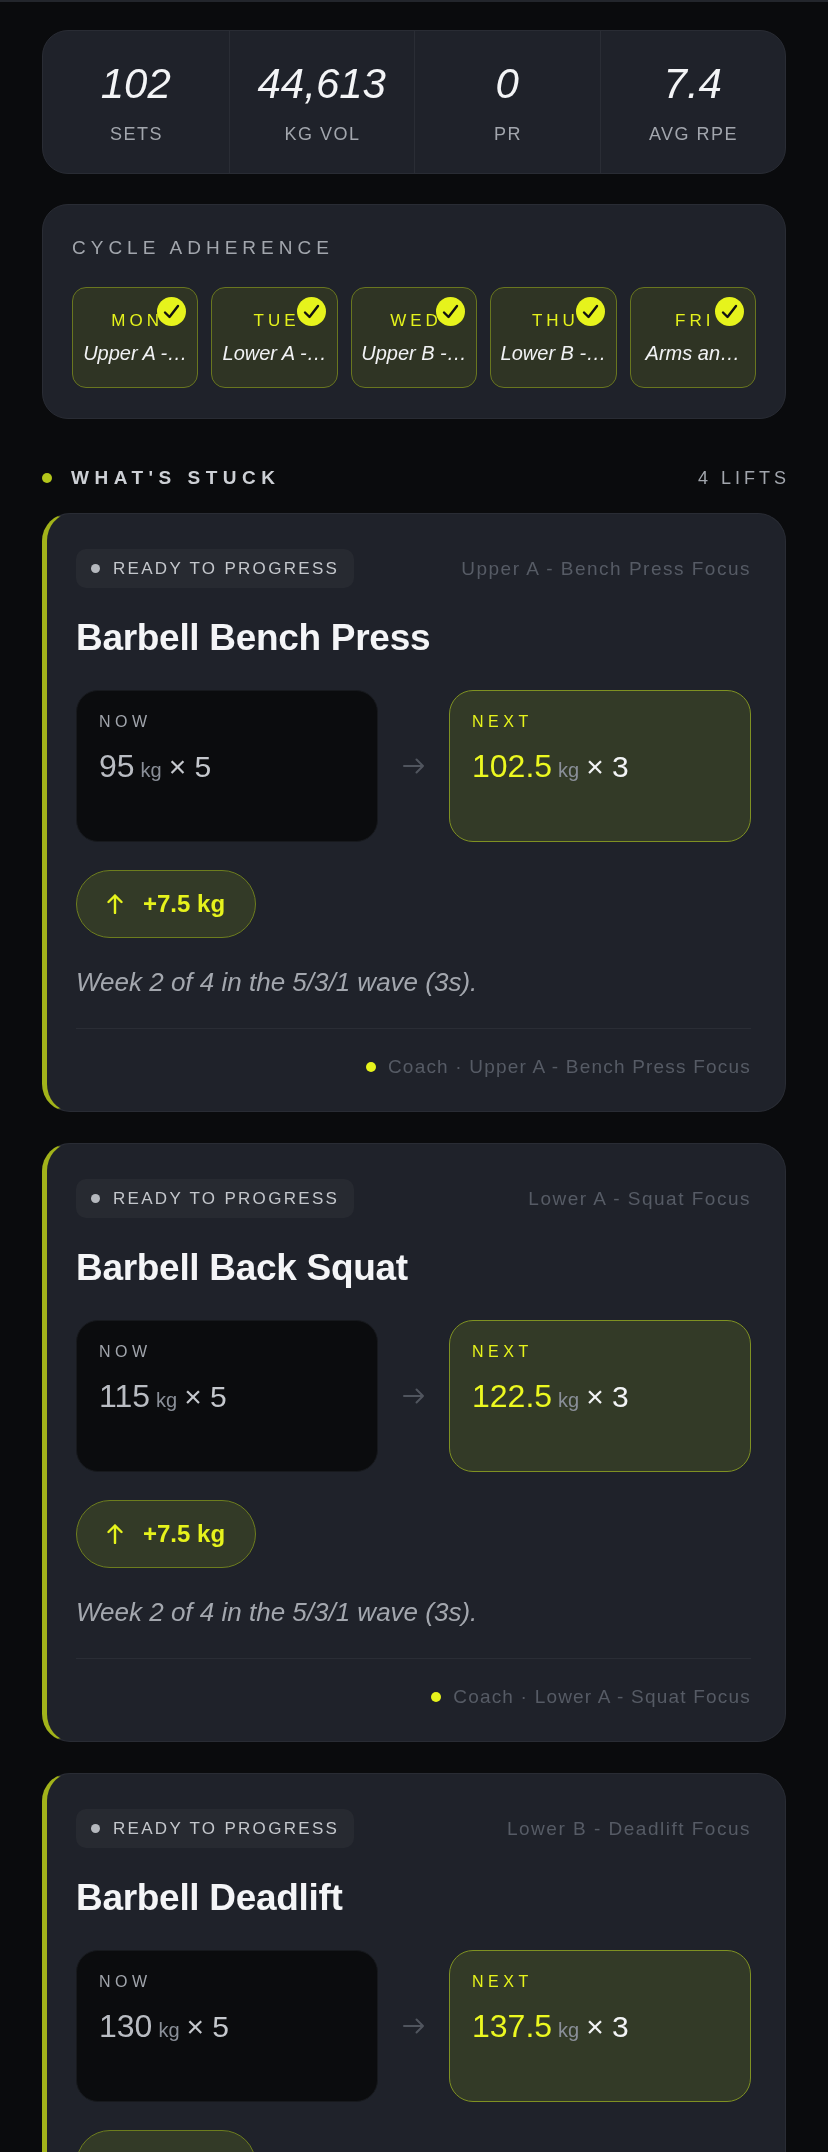 This screenshot has width=828, height=2152. What do you see at coordinates (165, 2026) in the screenshot?
I see `weight-reps: 130 kg × 5` at bounding box center [165, 2026].